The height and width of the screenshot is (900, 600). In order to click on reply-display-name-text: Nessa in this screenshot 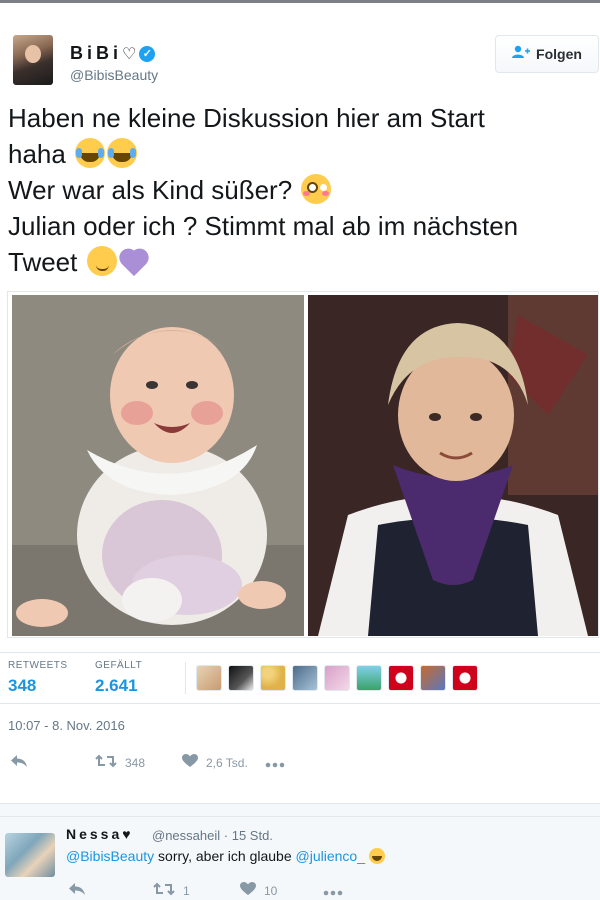, I will do `click(94, 834)`.